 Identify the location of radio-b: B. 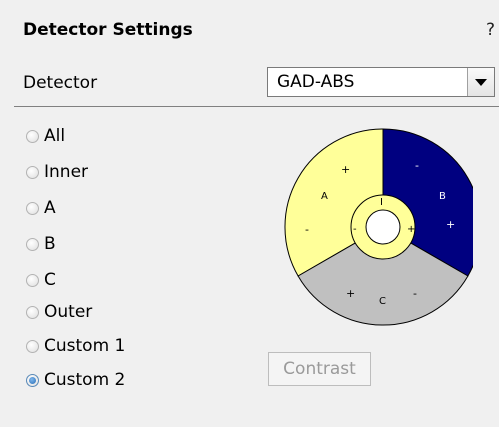
(41, 244).